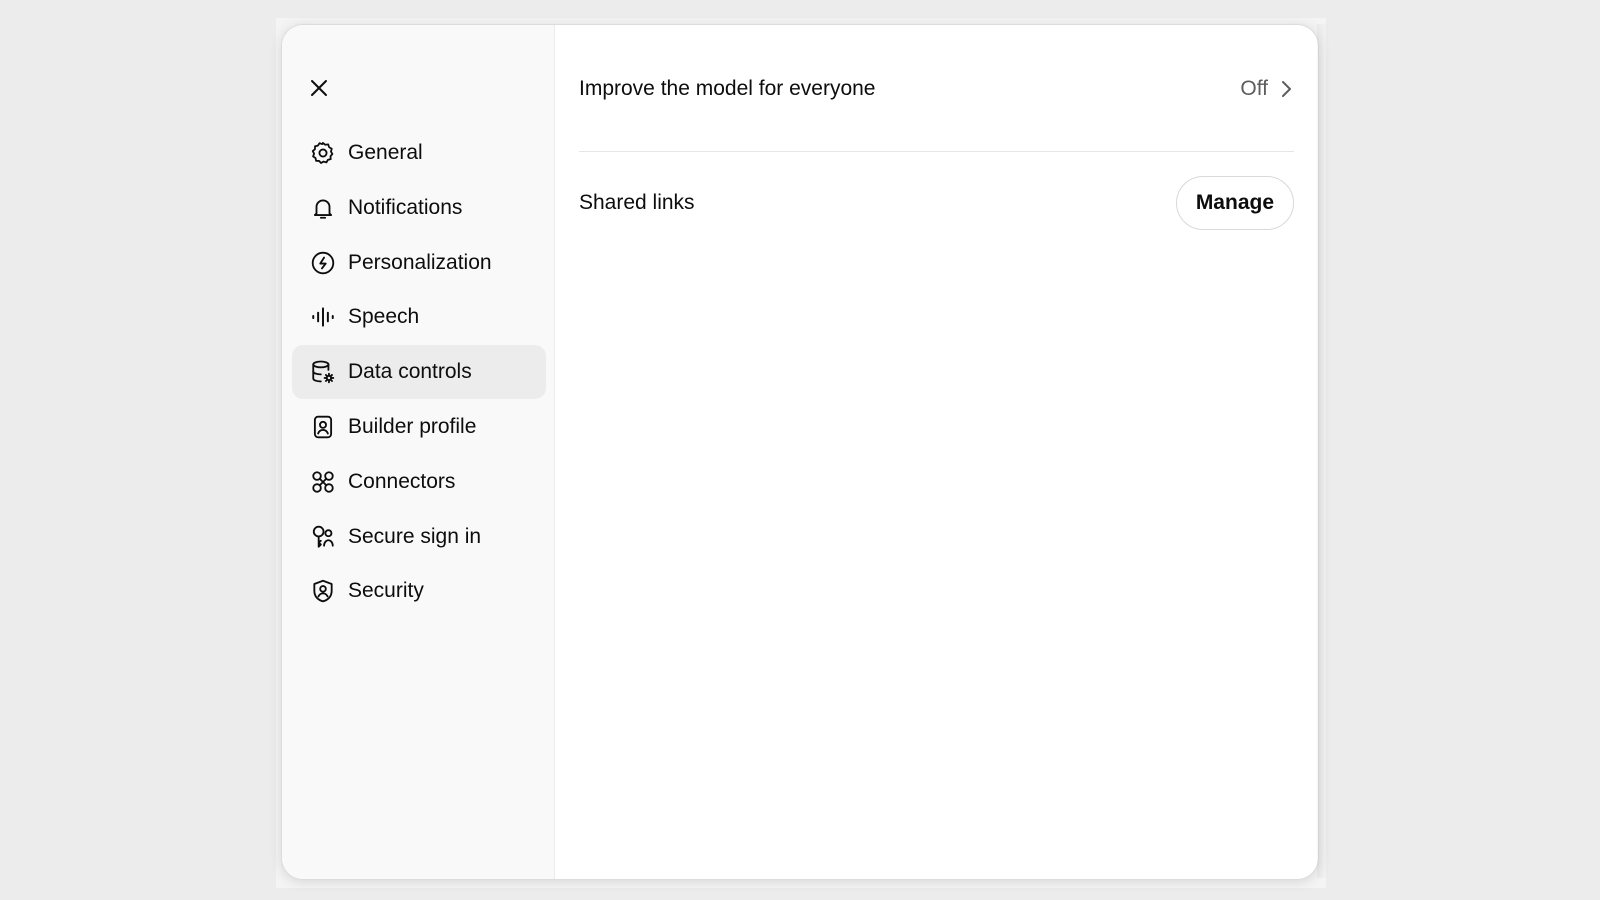 The image size is (1600, 900). I want to click on shared-links-row: Shared links Manage, so click(936, 203).